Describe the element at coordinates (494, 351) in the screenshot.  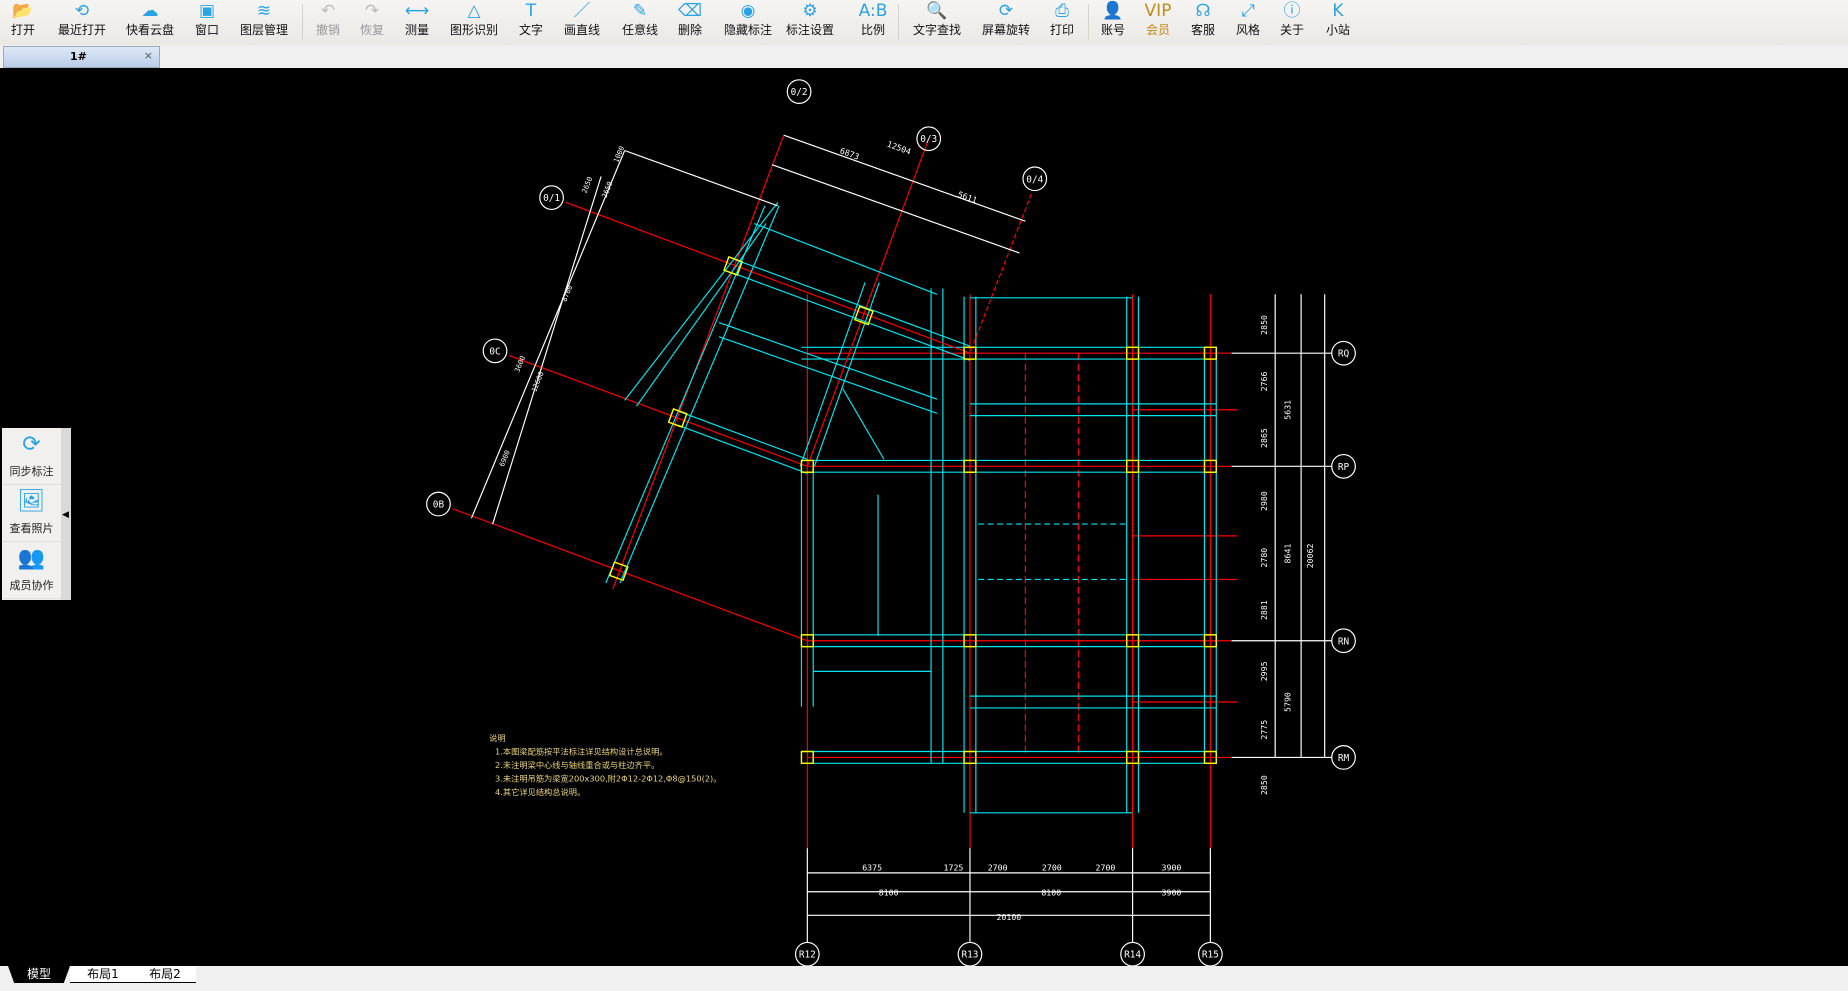
I see `axis-bubble-skew-left-label: 0C` at that location.